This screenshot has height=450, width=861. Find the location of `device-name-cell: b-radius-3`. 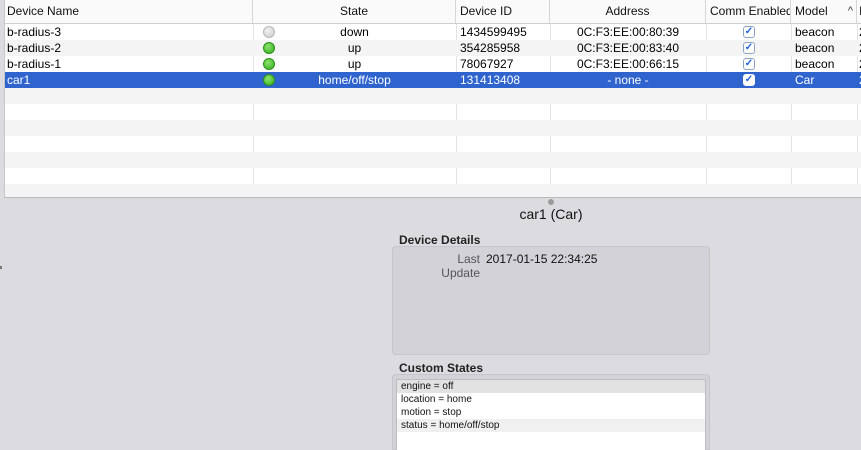

device-name-cell: b-radius-3 is located at coordinates (34, 32).